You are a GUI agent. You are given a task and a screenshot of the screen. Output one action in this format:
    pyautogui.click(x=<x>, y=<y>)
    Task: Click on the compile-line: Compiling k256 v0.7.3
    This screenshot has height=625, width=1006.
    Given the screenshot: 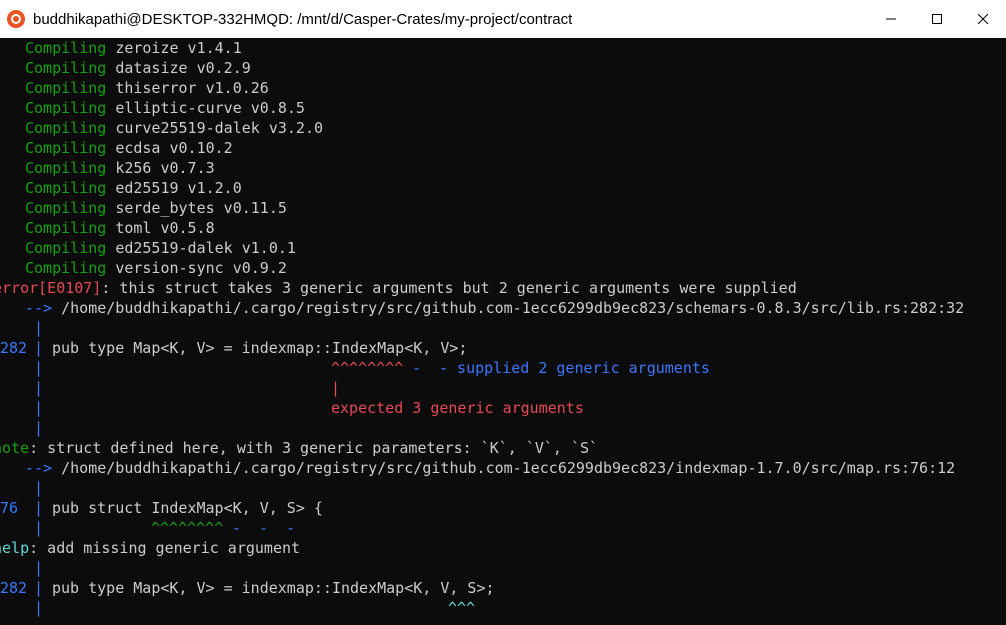 What is the action you would take?
    pyautogui.click(x=120, y=168)
    